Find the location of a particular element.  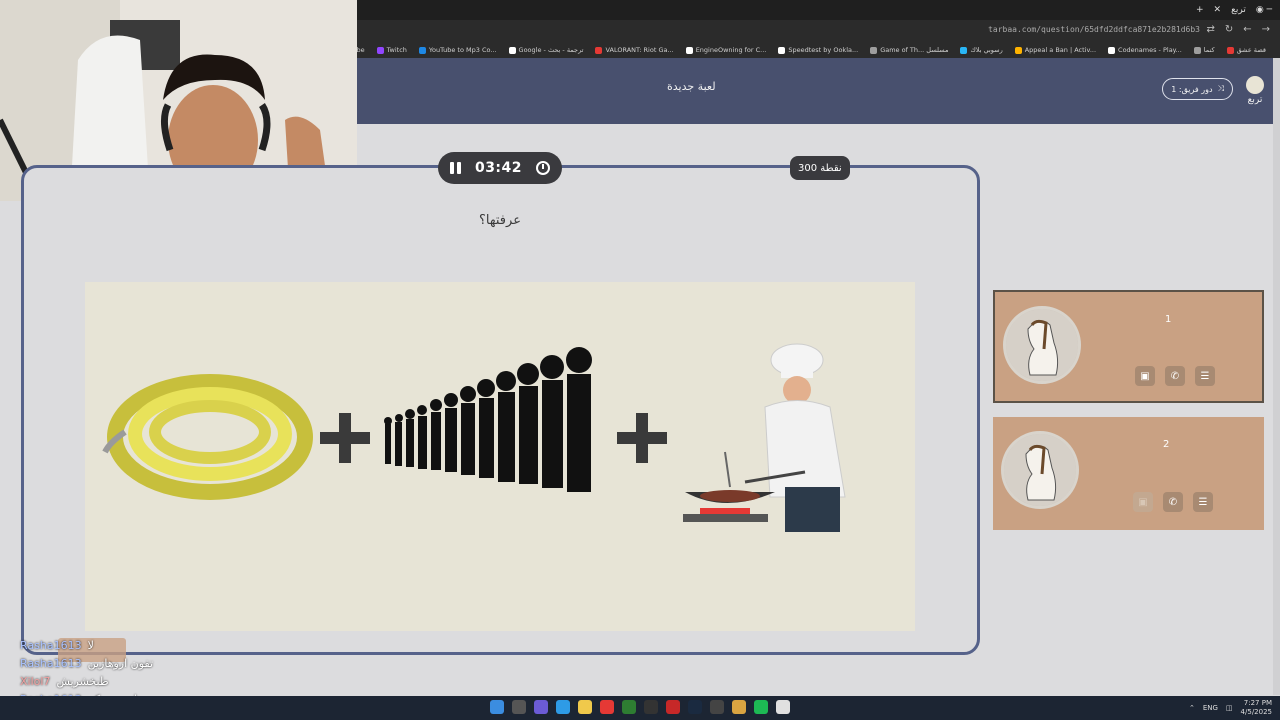

edge-icon is located at coordinates (563, 707).